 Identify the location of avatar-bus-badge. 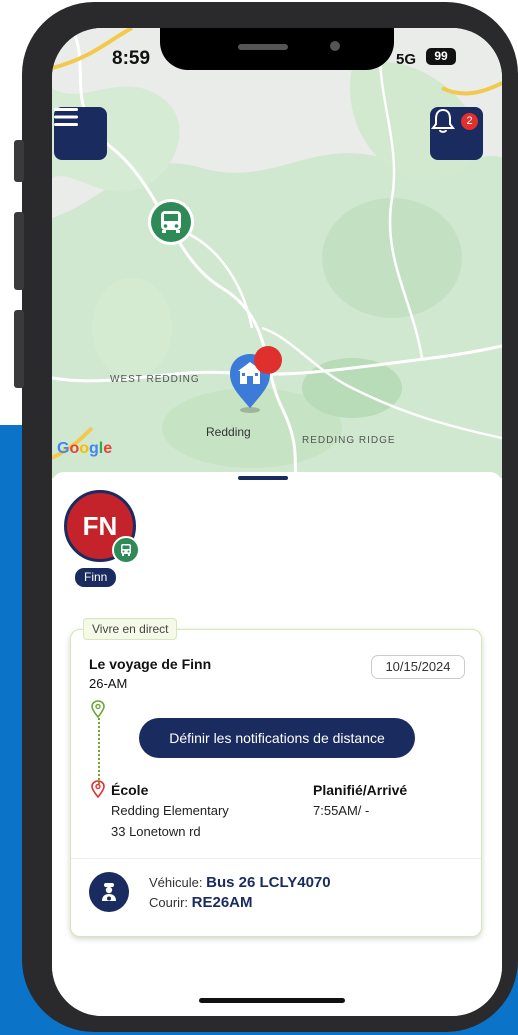
(126, 550).